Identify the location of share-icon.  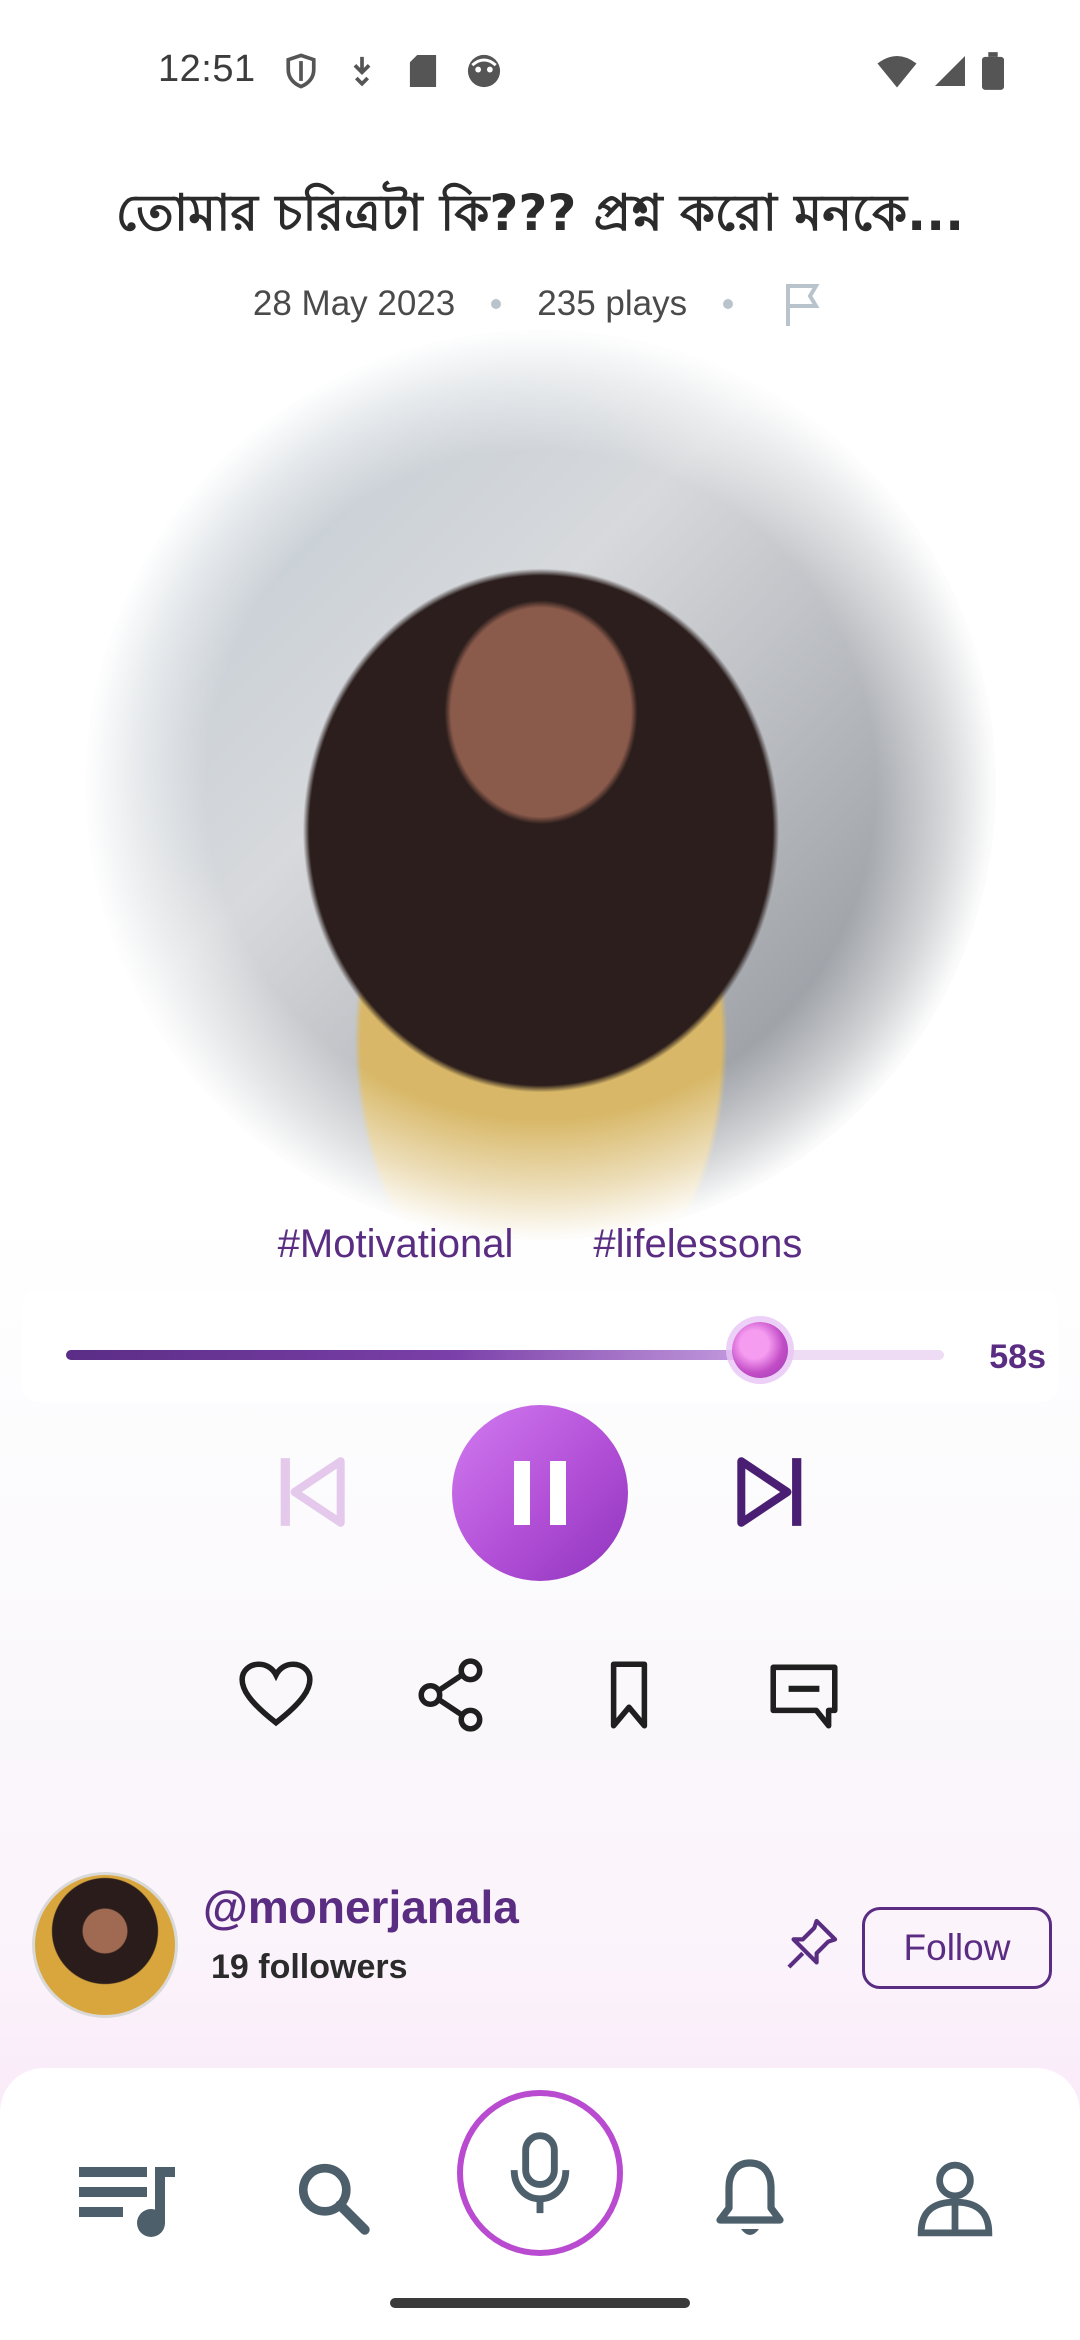
(452, 1695).